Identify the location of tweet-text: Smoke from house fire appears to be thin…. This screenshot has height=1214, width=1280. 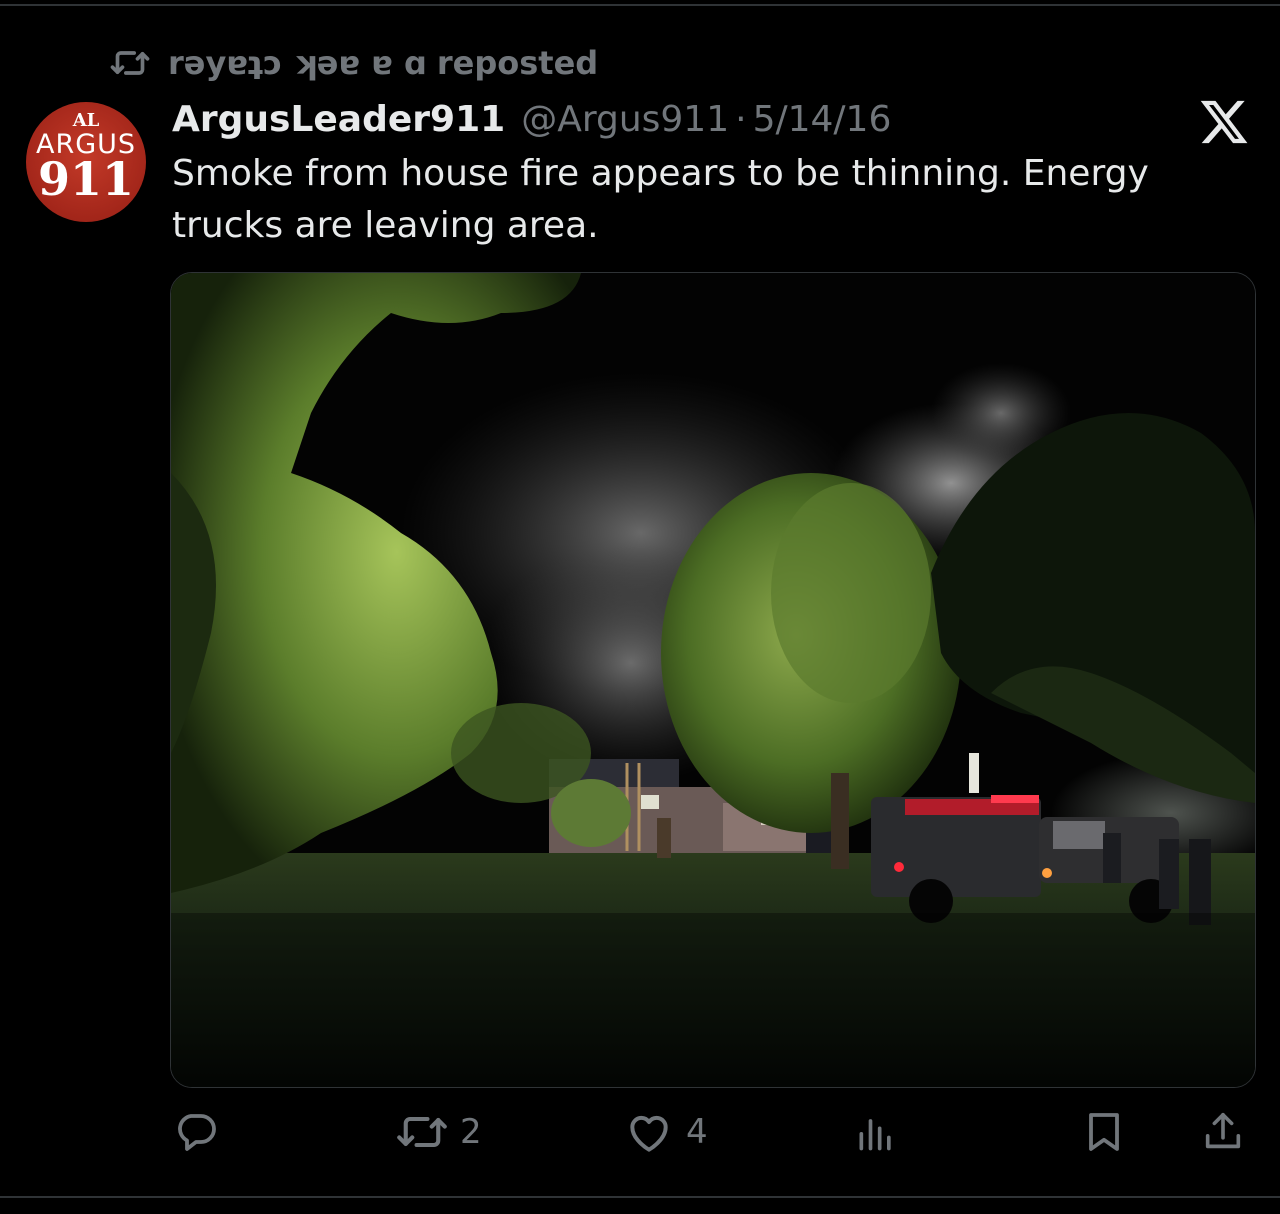
(660, 199).